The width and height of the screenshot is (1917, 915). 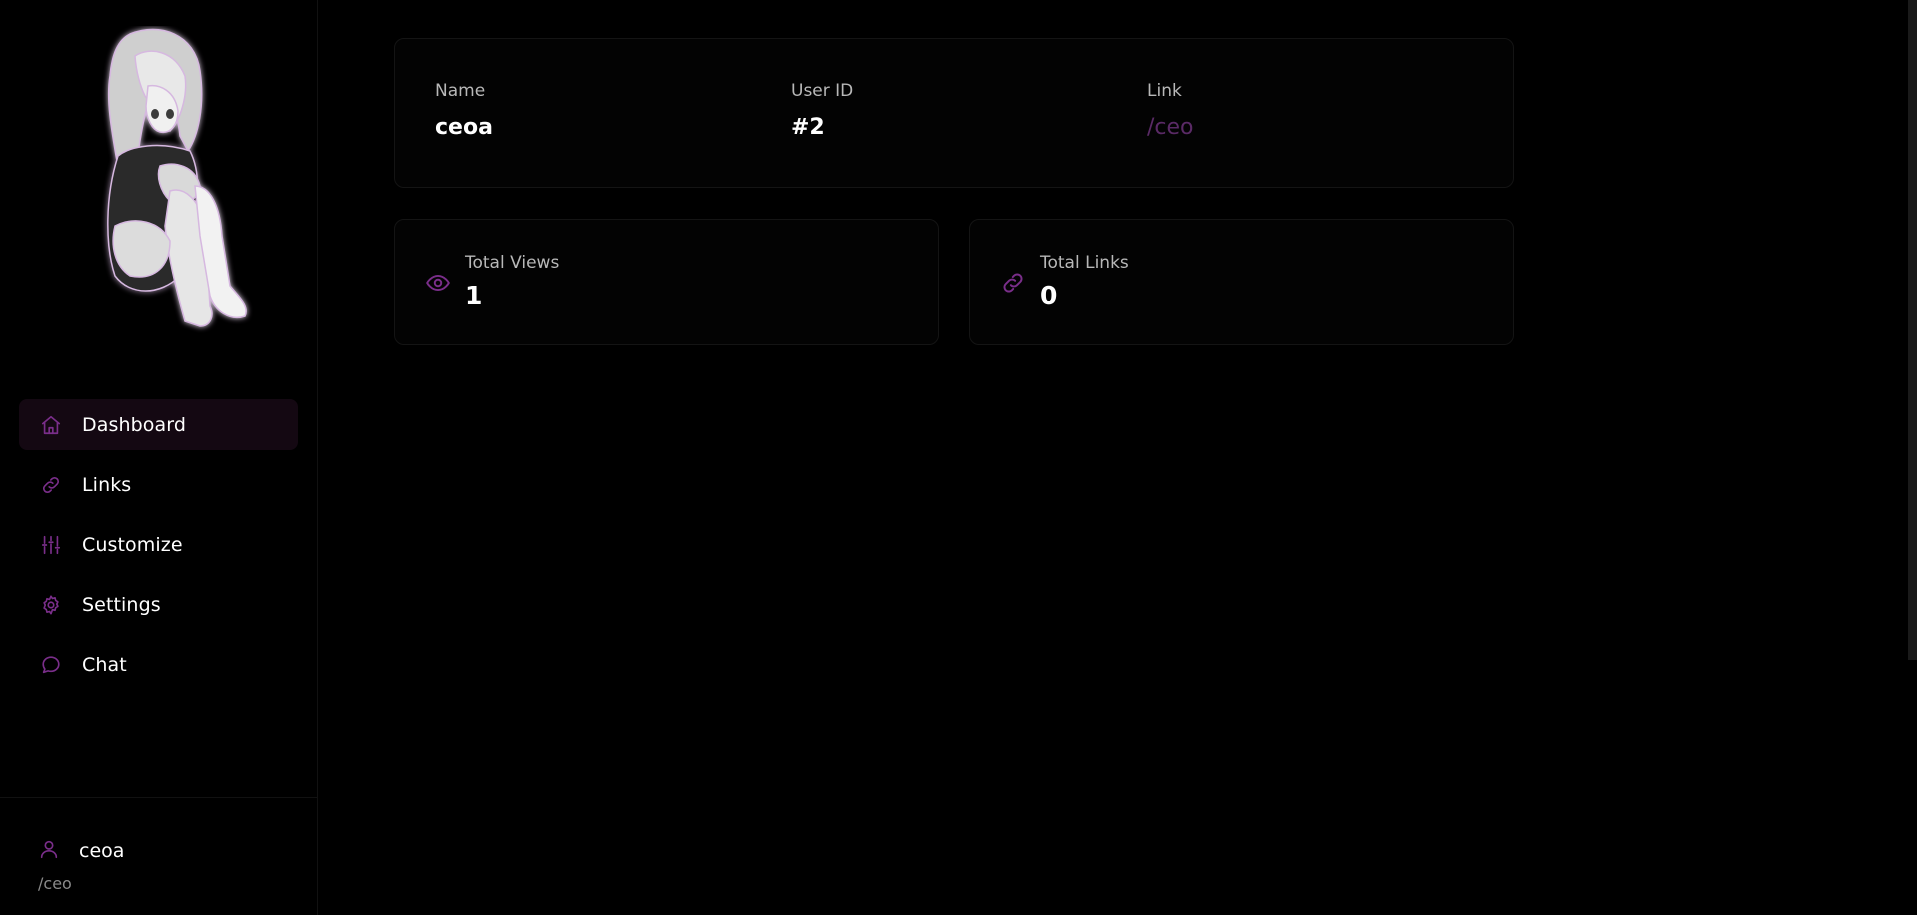 What do you see at coordinates (134, 424) in the screenshot?
I see `sidebar-item-label: Dashboard` at bounding box center [134, 424].